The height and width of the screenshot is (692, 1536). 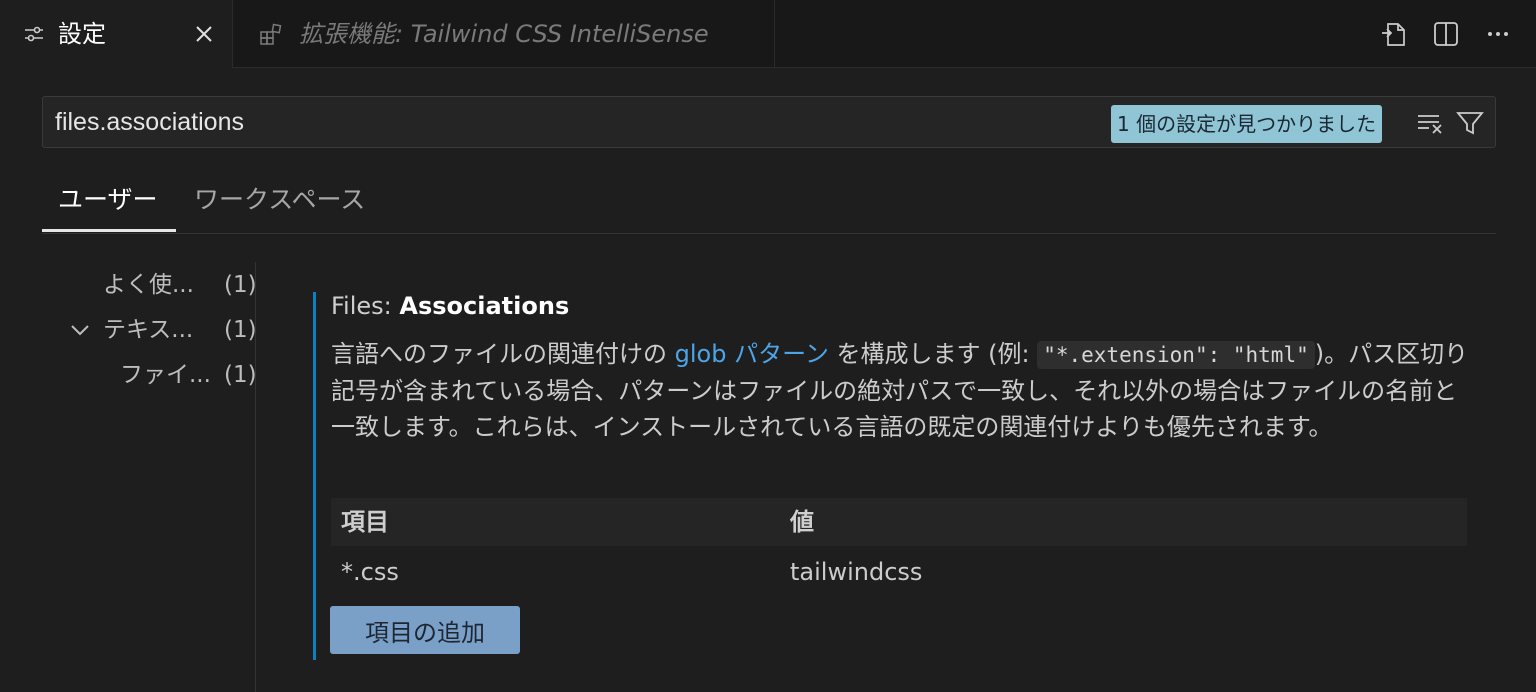 I want to click on setting-category: Files:, so click(x=365, y=306).